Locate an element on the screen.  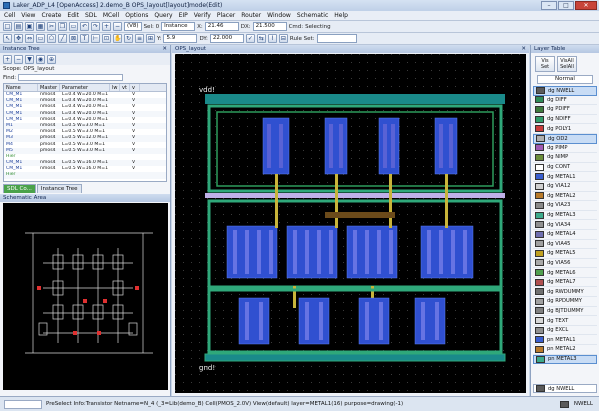
router-icon: ⌇ is located at coordinates (272, 38).